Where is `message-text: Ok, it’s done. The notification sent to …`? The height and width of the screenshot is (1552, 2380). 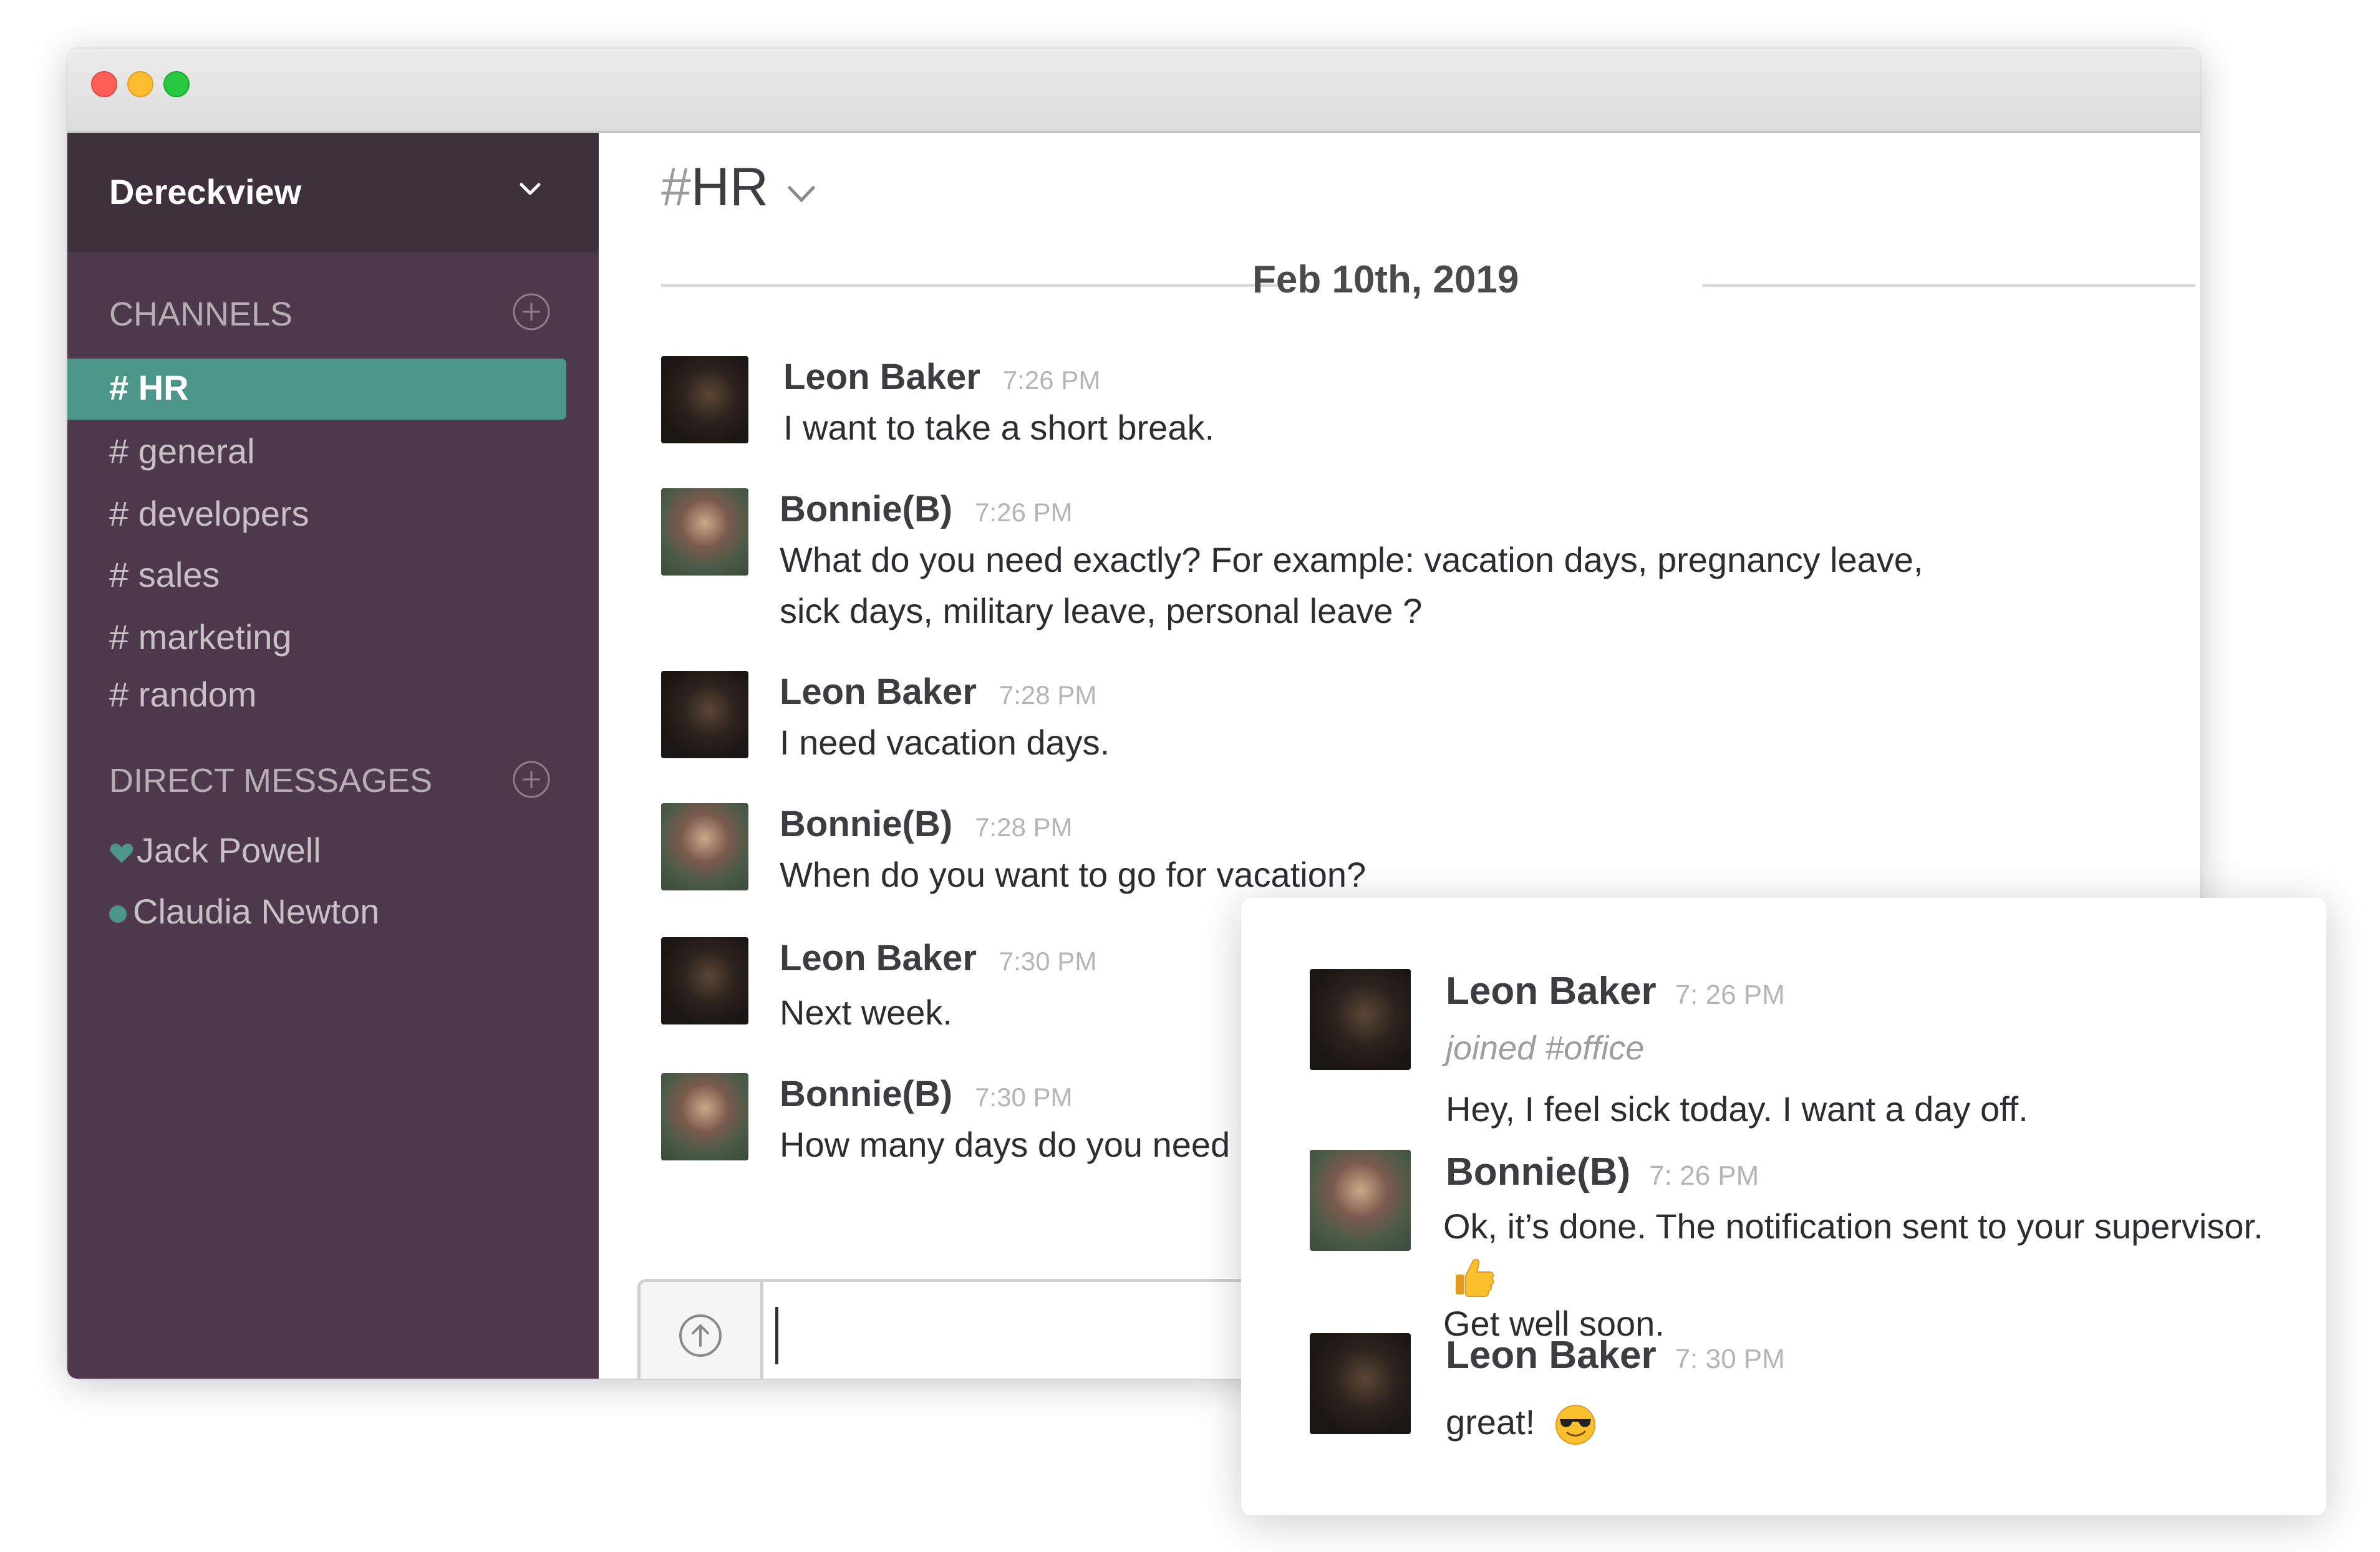
message-text: Ok, it’s done. The notification sent to … is located at coordinates (1866, 1275).